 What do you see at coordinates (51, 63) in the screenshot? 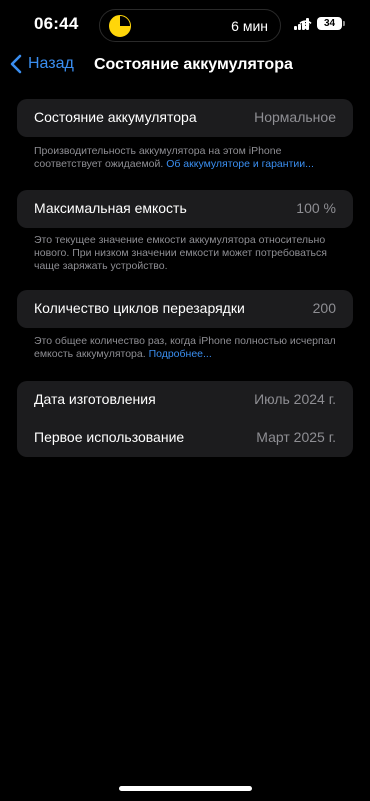
I see `back-label: Назад` at bounding box center [51, 63].